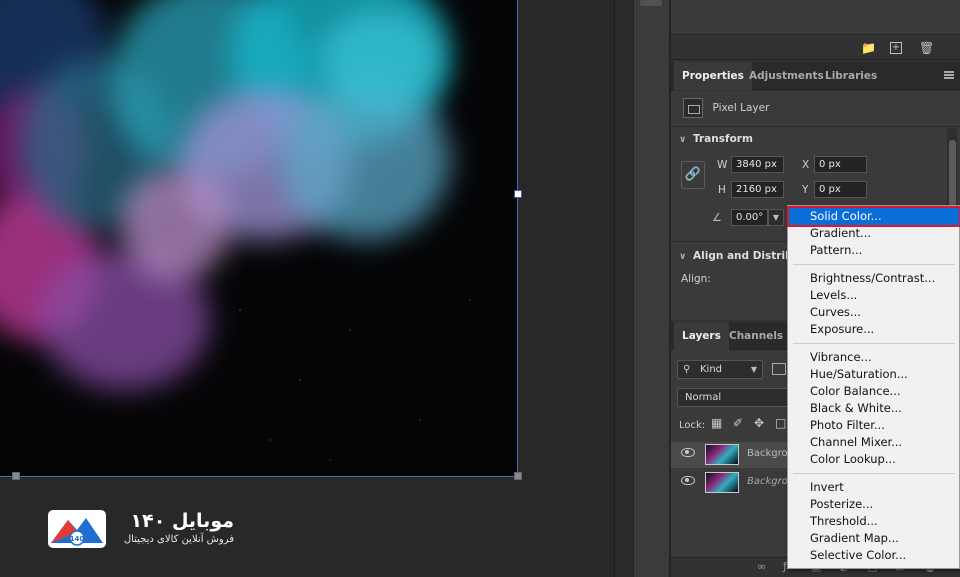 The height and width of the screenshot is (577, 960). Describe the element at coordinates (874, 487) in the screenshot. I see `menu-item: Invert` at that location.